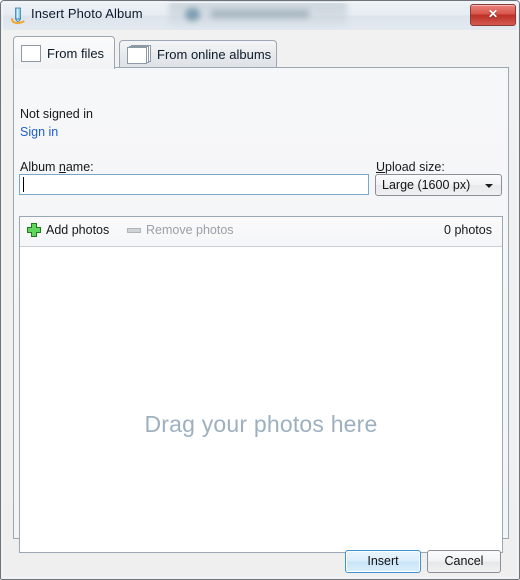  I want to click on photo-icon, so click(31, 53).